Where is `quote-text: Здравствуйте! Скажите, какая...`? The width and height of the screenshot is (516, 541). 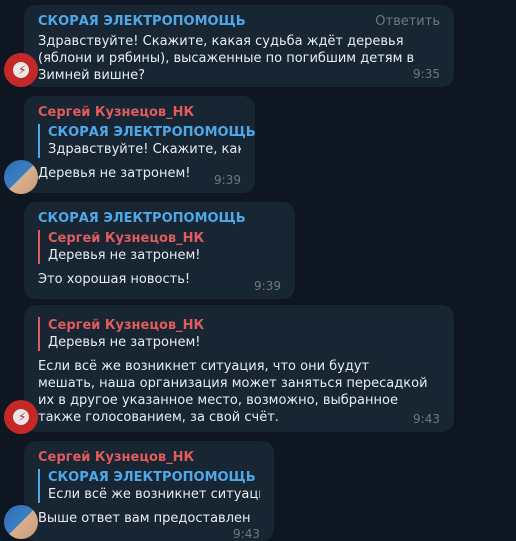 quote-text: Здравствуйте! Скажите, какая... is located at coordinates (144, 149).